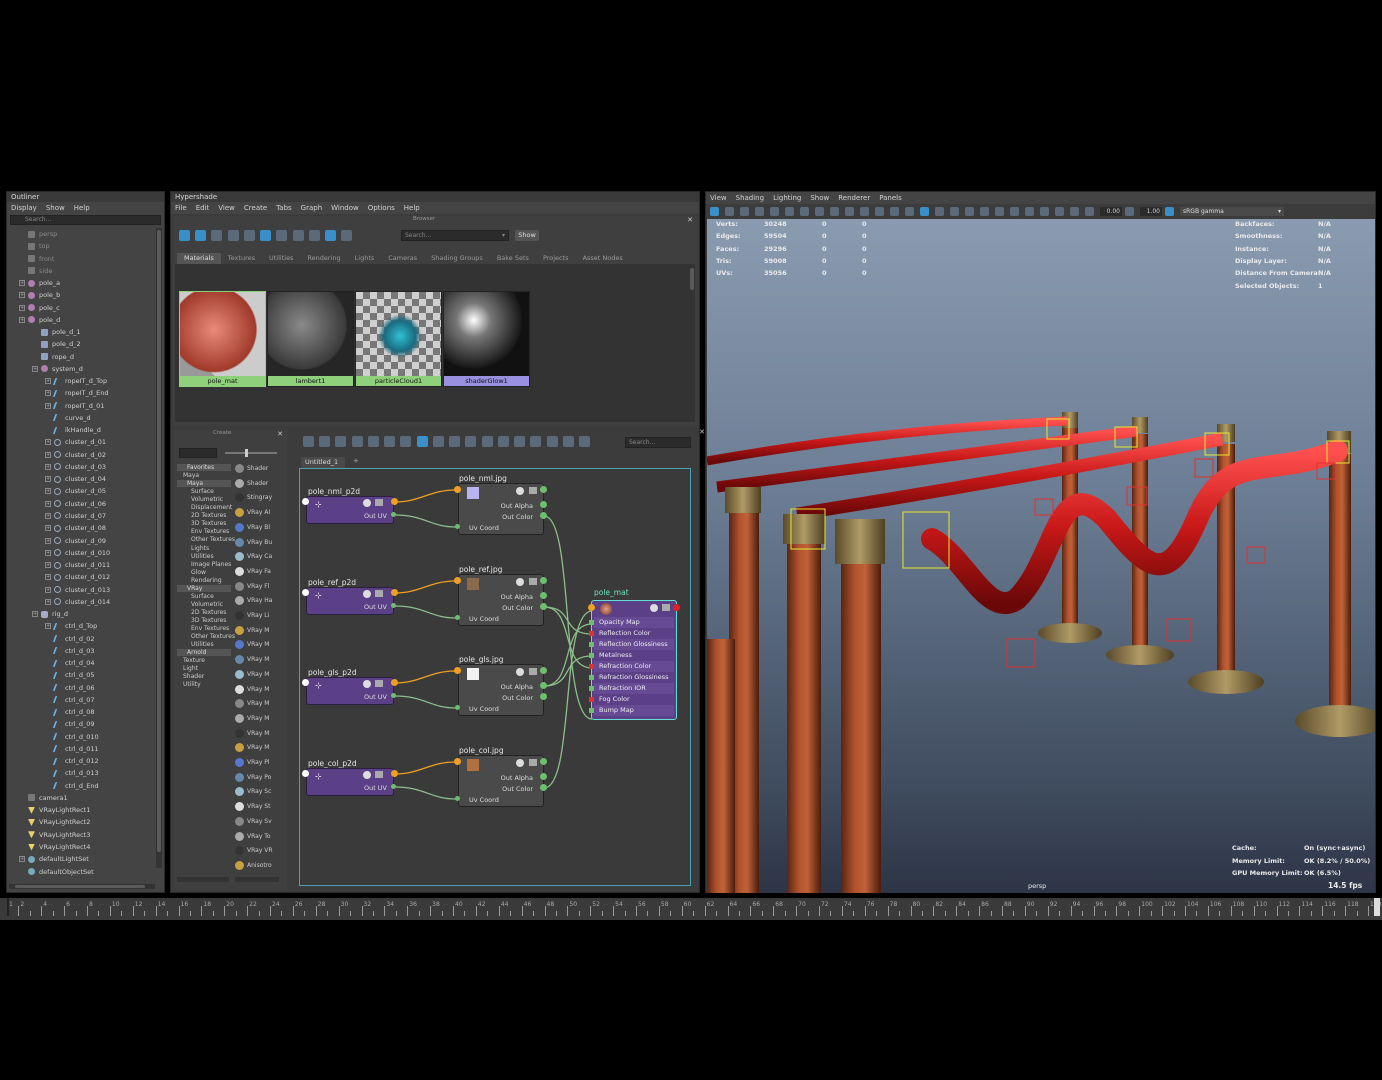  What do you see at coordinates (233, 235) in the screenshot?
I see `grid-icon` at bounding box center [233, 235].